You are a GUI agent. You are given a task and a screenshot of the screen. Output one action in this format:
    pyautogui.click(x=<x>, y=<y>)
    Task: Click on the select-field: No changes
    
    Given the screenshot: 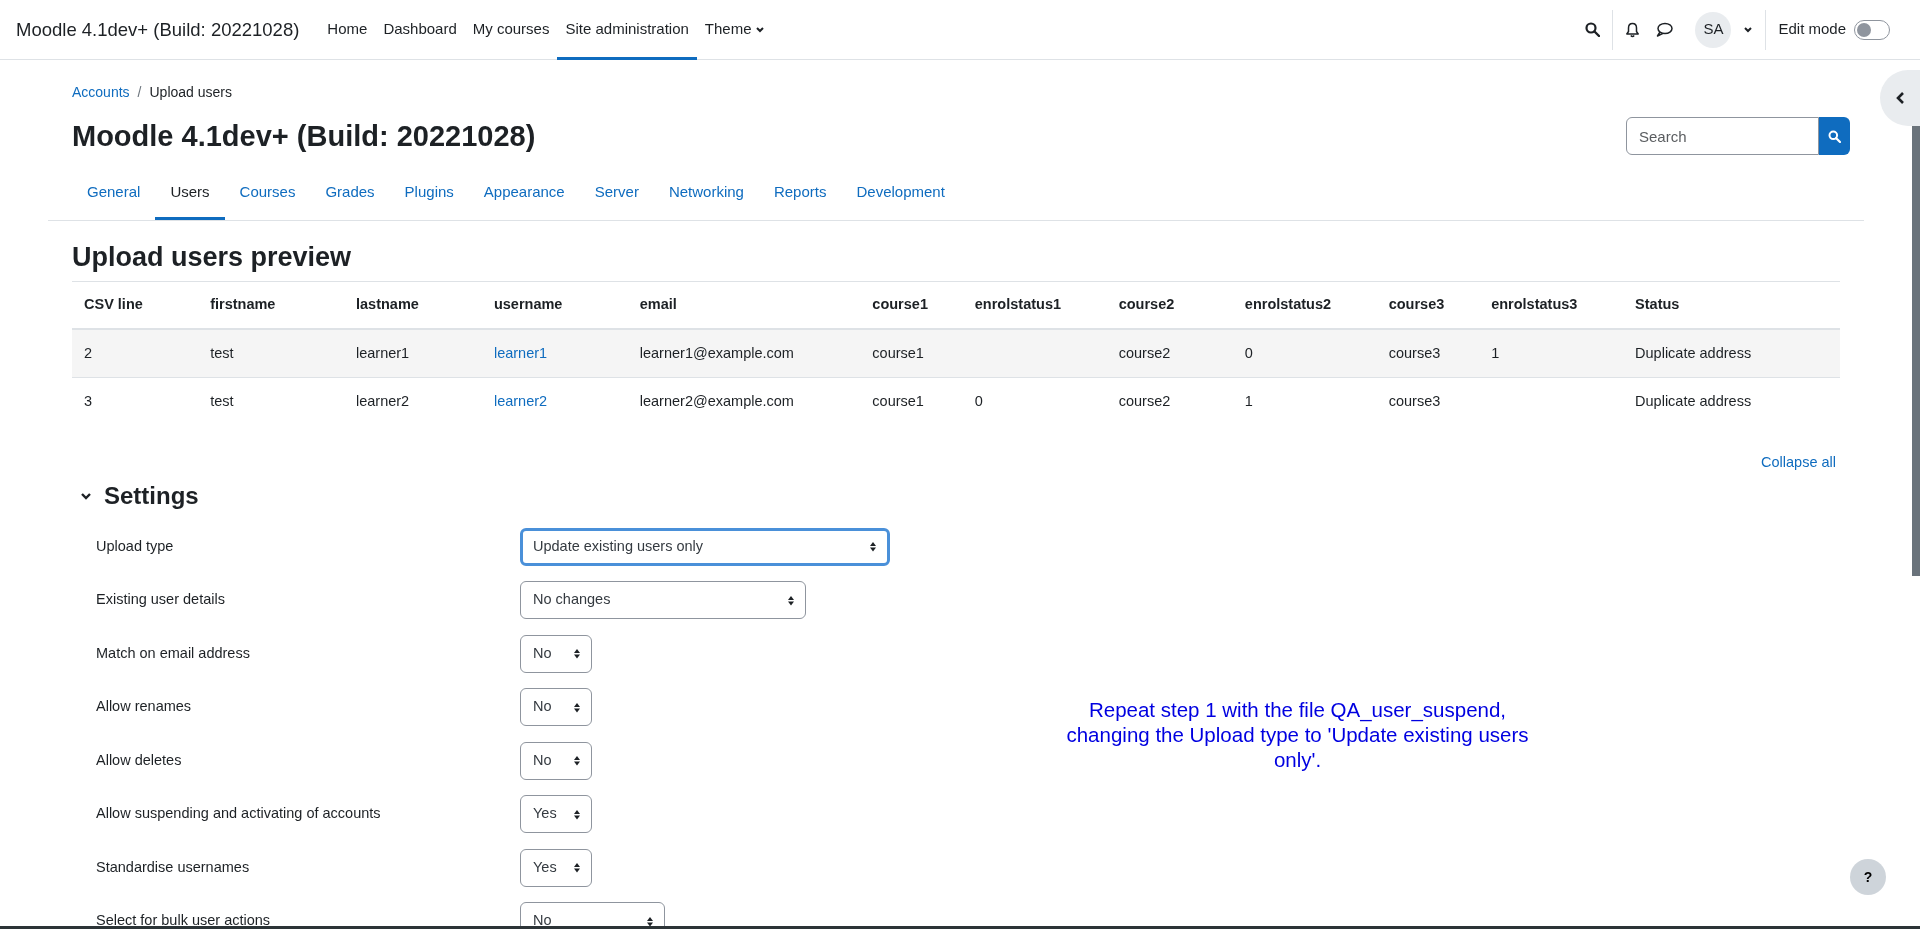 What is the action you would take?
    pyautogui.click(x=663, y=600)
    